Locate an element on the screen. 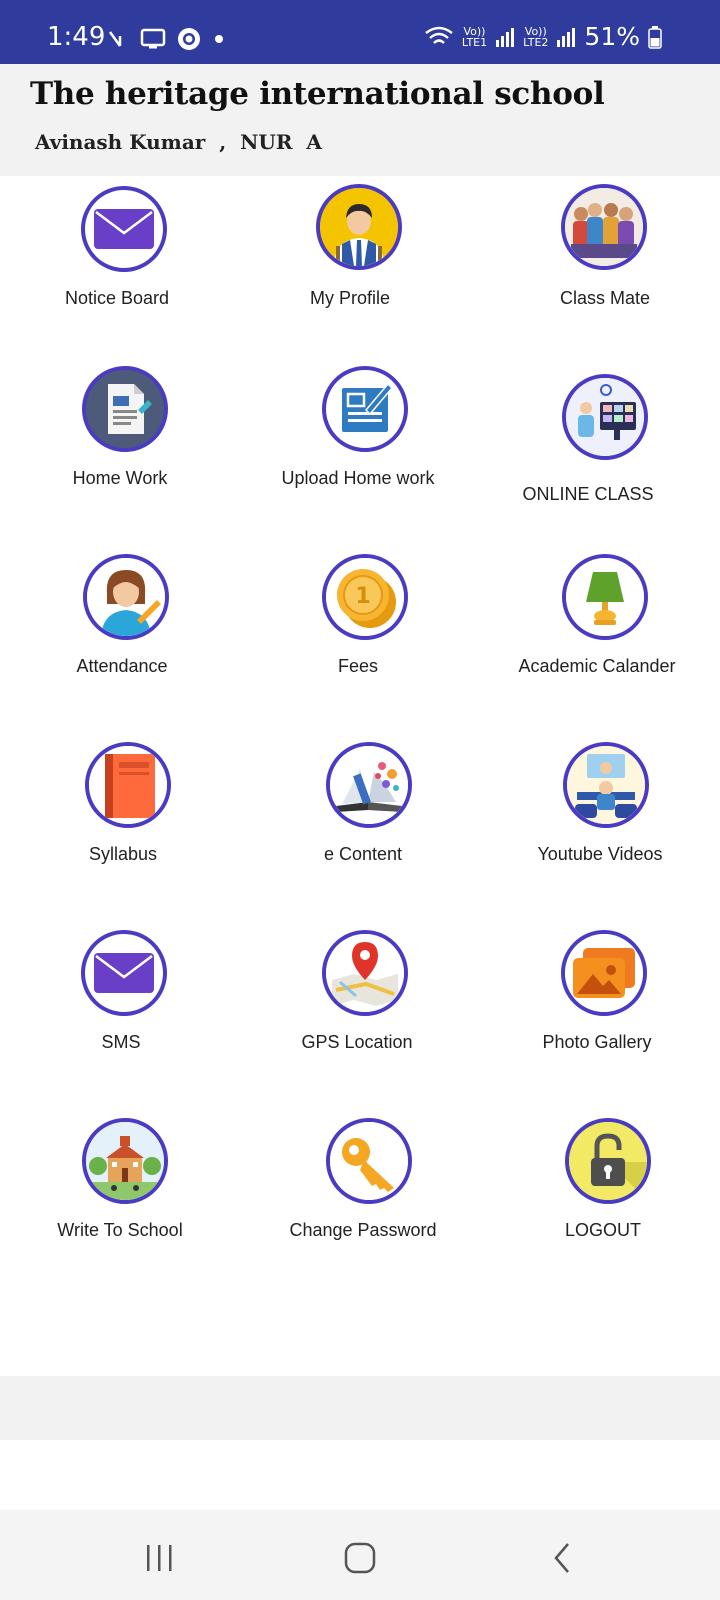 This screenshot has height=1600, width=720. menu-item-upload-home-work: Upload Home work is located at coordinates (360, 440).